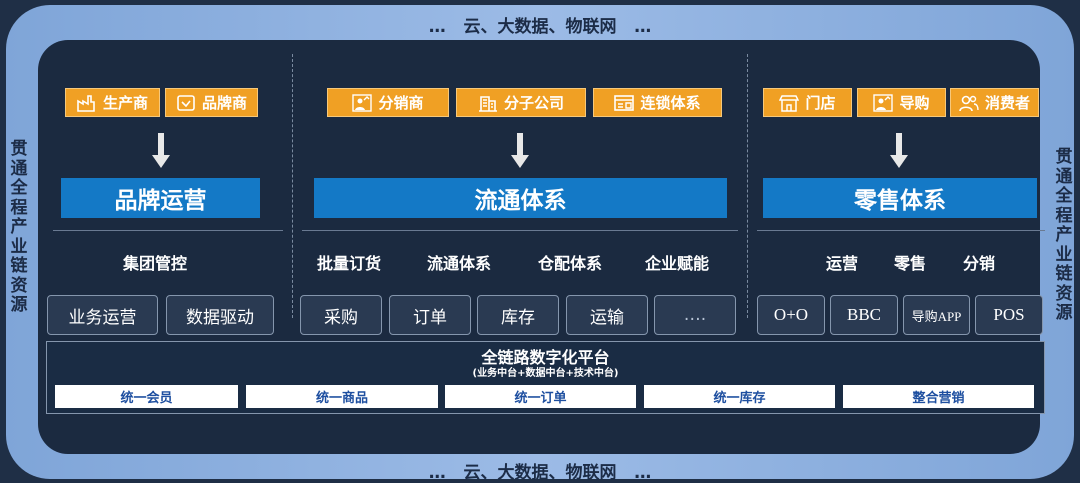 The width and height of the screenshot is (1080, 483). What do you see at coordinates (969, 103) in the screenshot?
I see `users-icon` at bounding box center [969, 103].